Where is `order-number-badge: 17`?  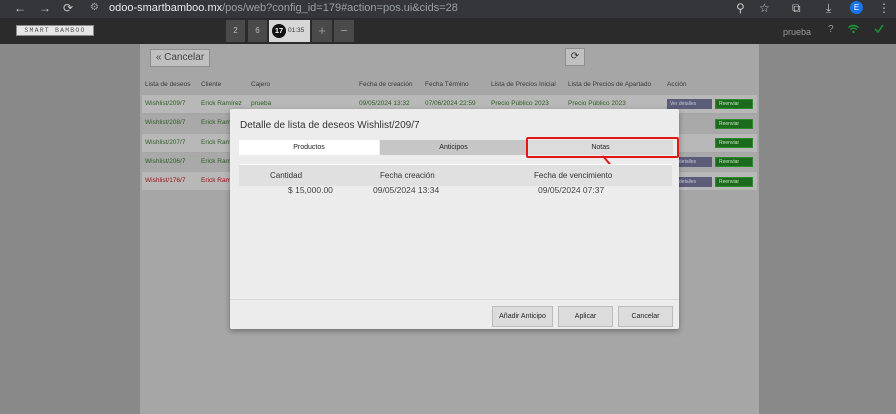 order-number-badge: 17 is located at coordinates (279, 31).